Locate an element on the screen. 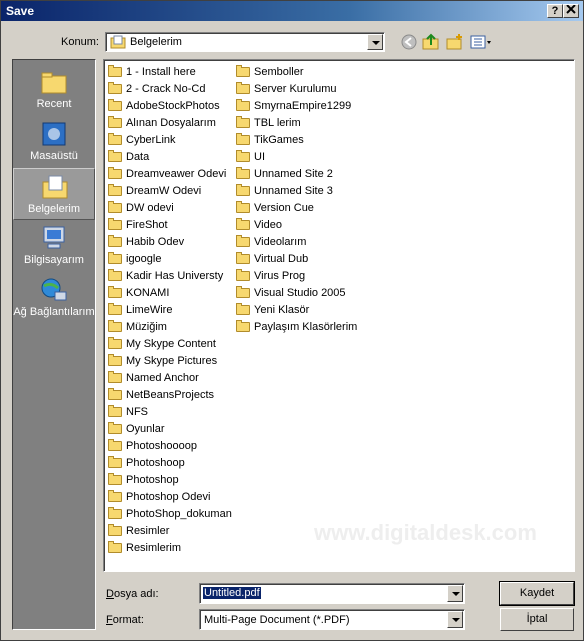  file-name: Oyunlar is located at coordinates (145, 429).